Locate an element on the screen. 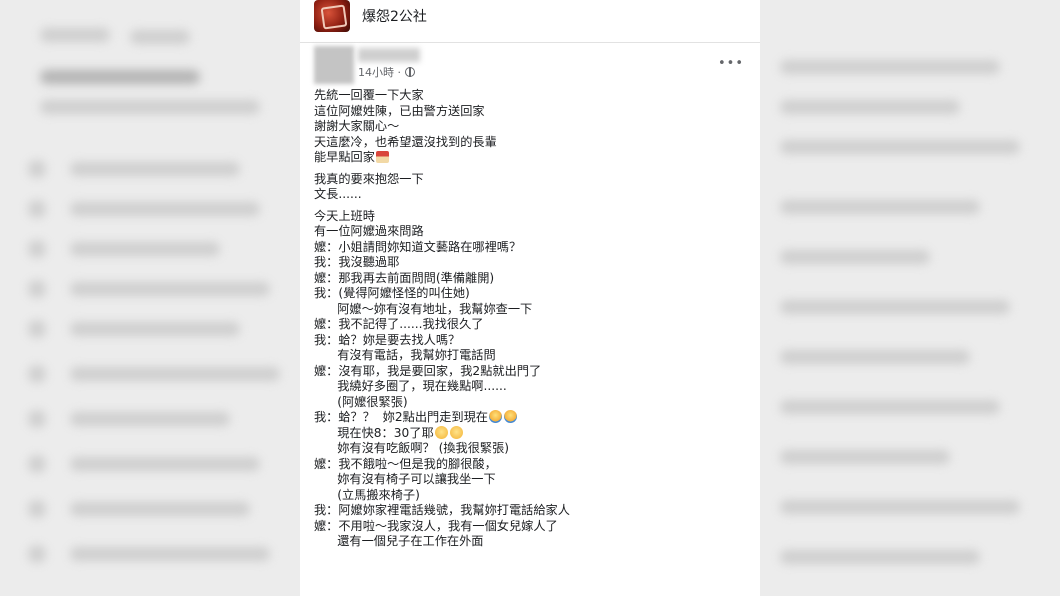  post-line: 我真的要來抱怨一下 is located at coordinates (369, 178).